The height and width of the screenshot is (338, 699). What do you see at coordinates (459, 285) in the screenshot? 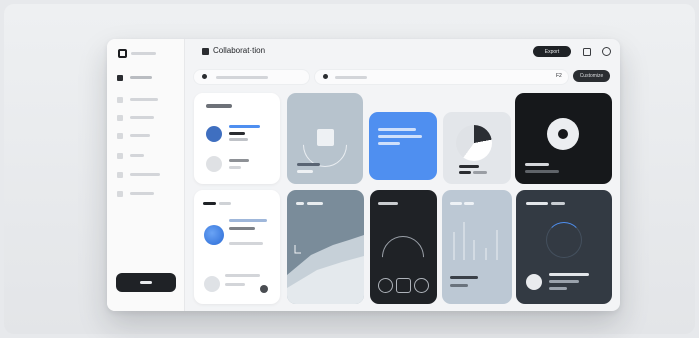
I see `stat-value` at bounding box center [459, 285].